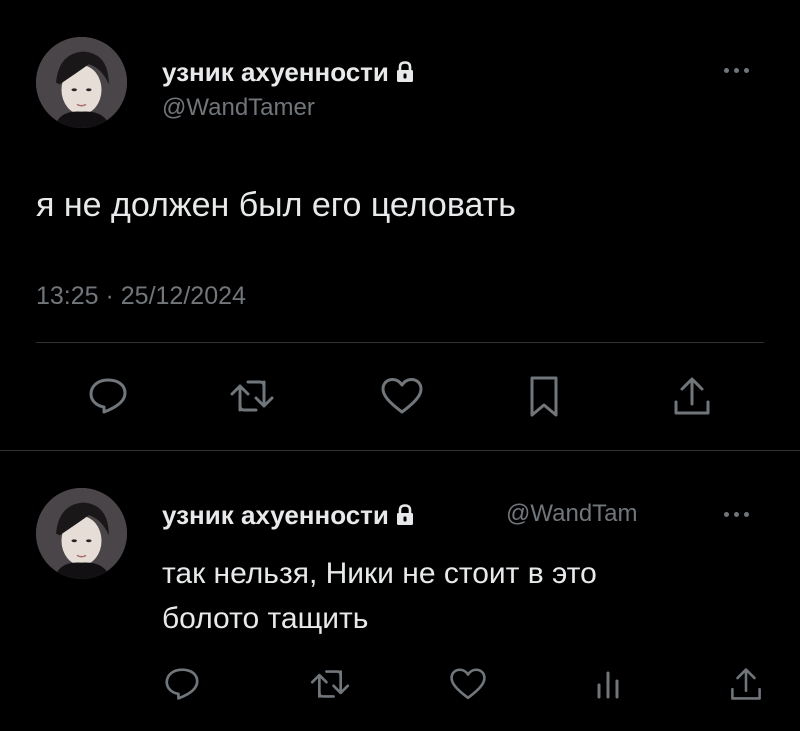 This screenshot has width=800, height=731. Describe the element at coordinates (572, 514) in the screenshot. I see `author-handle: @WandTam` at that location.